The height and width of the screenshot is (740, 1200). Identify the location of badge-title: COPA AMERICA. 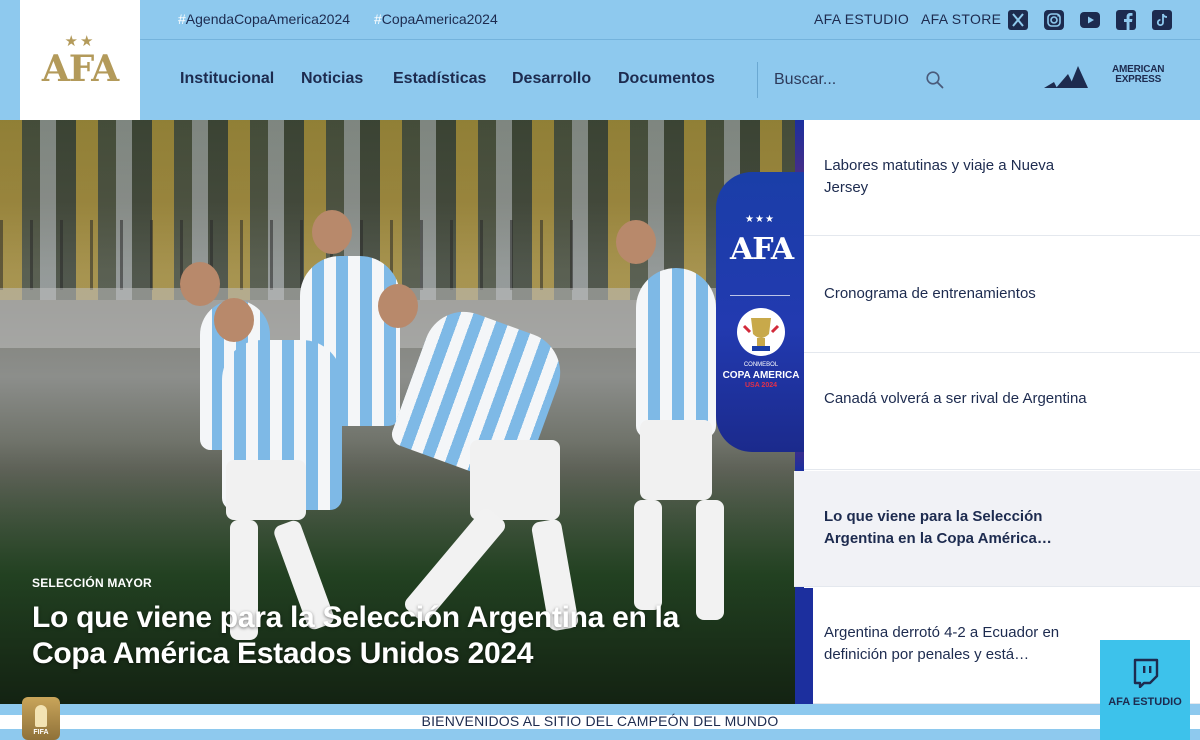
(761, 375).